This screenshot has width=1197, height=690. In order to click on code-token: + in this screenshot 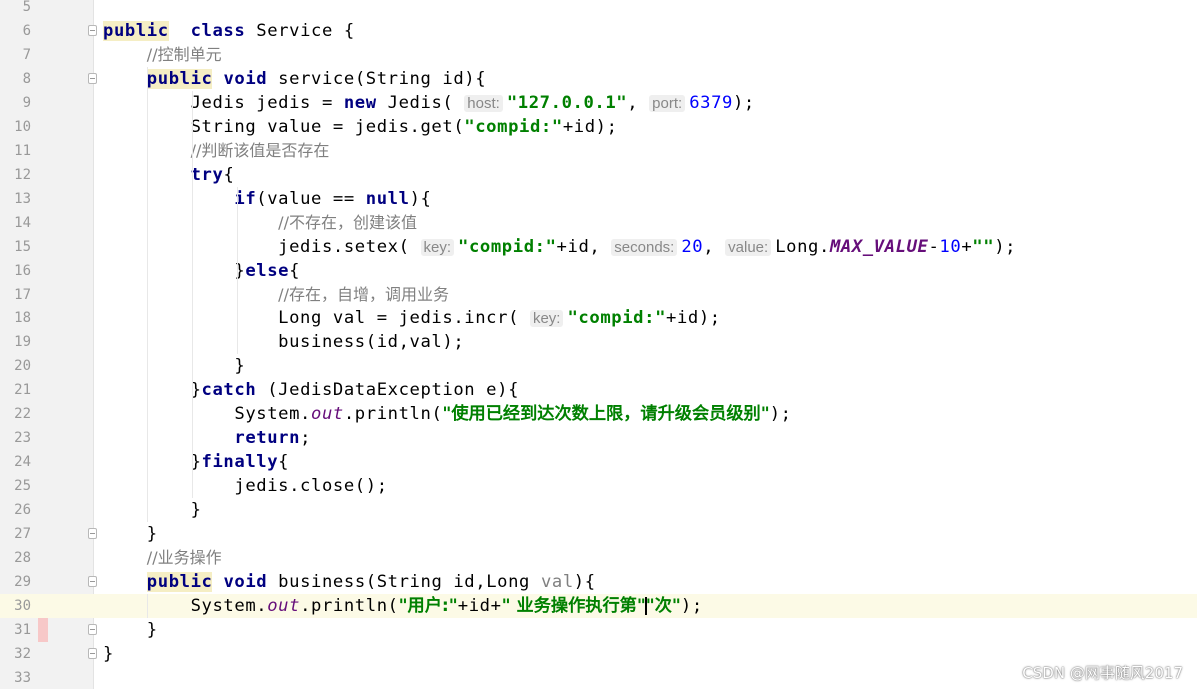, I will do `click(967, 246)`.